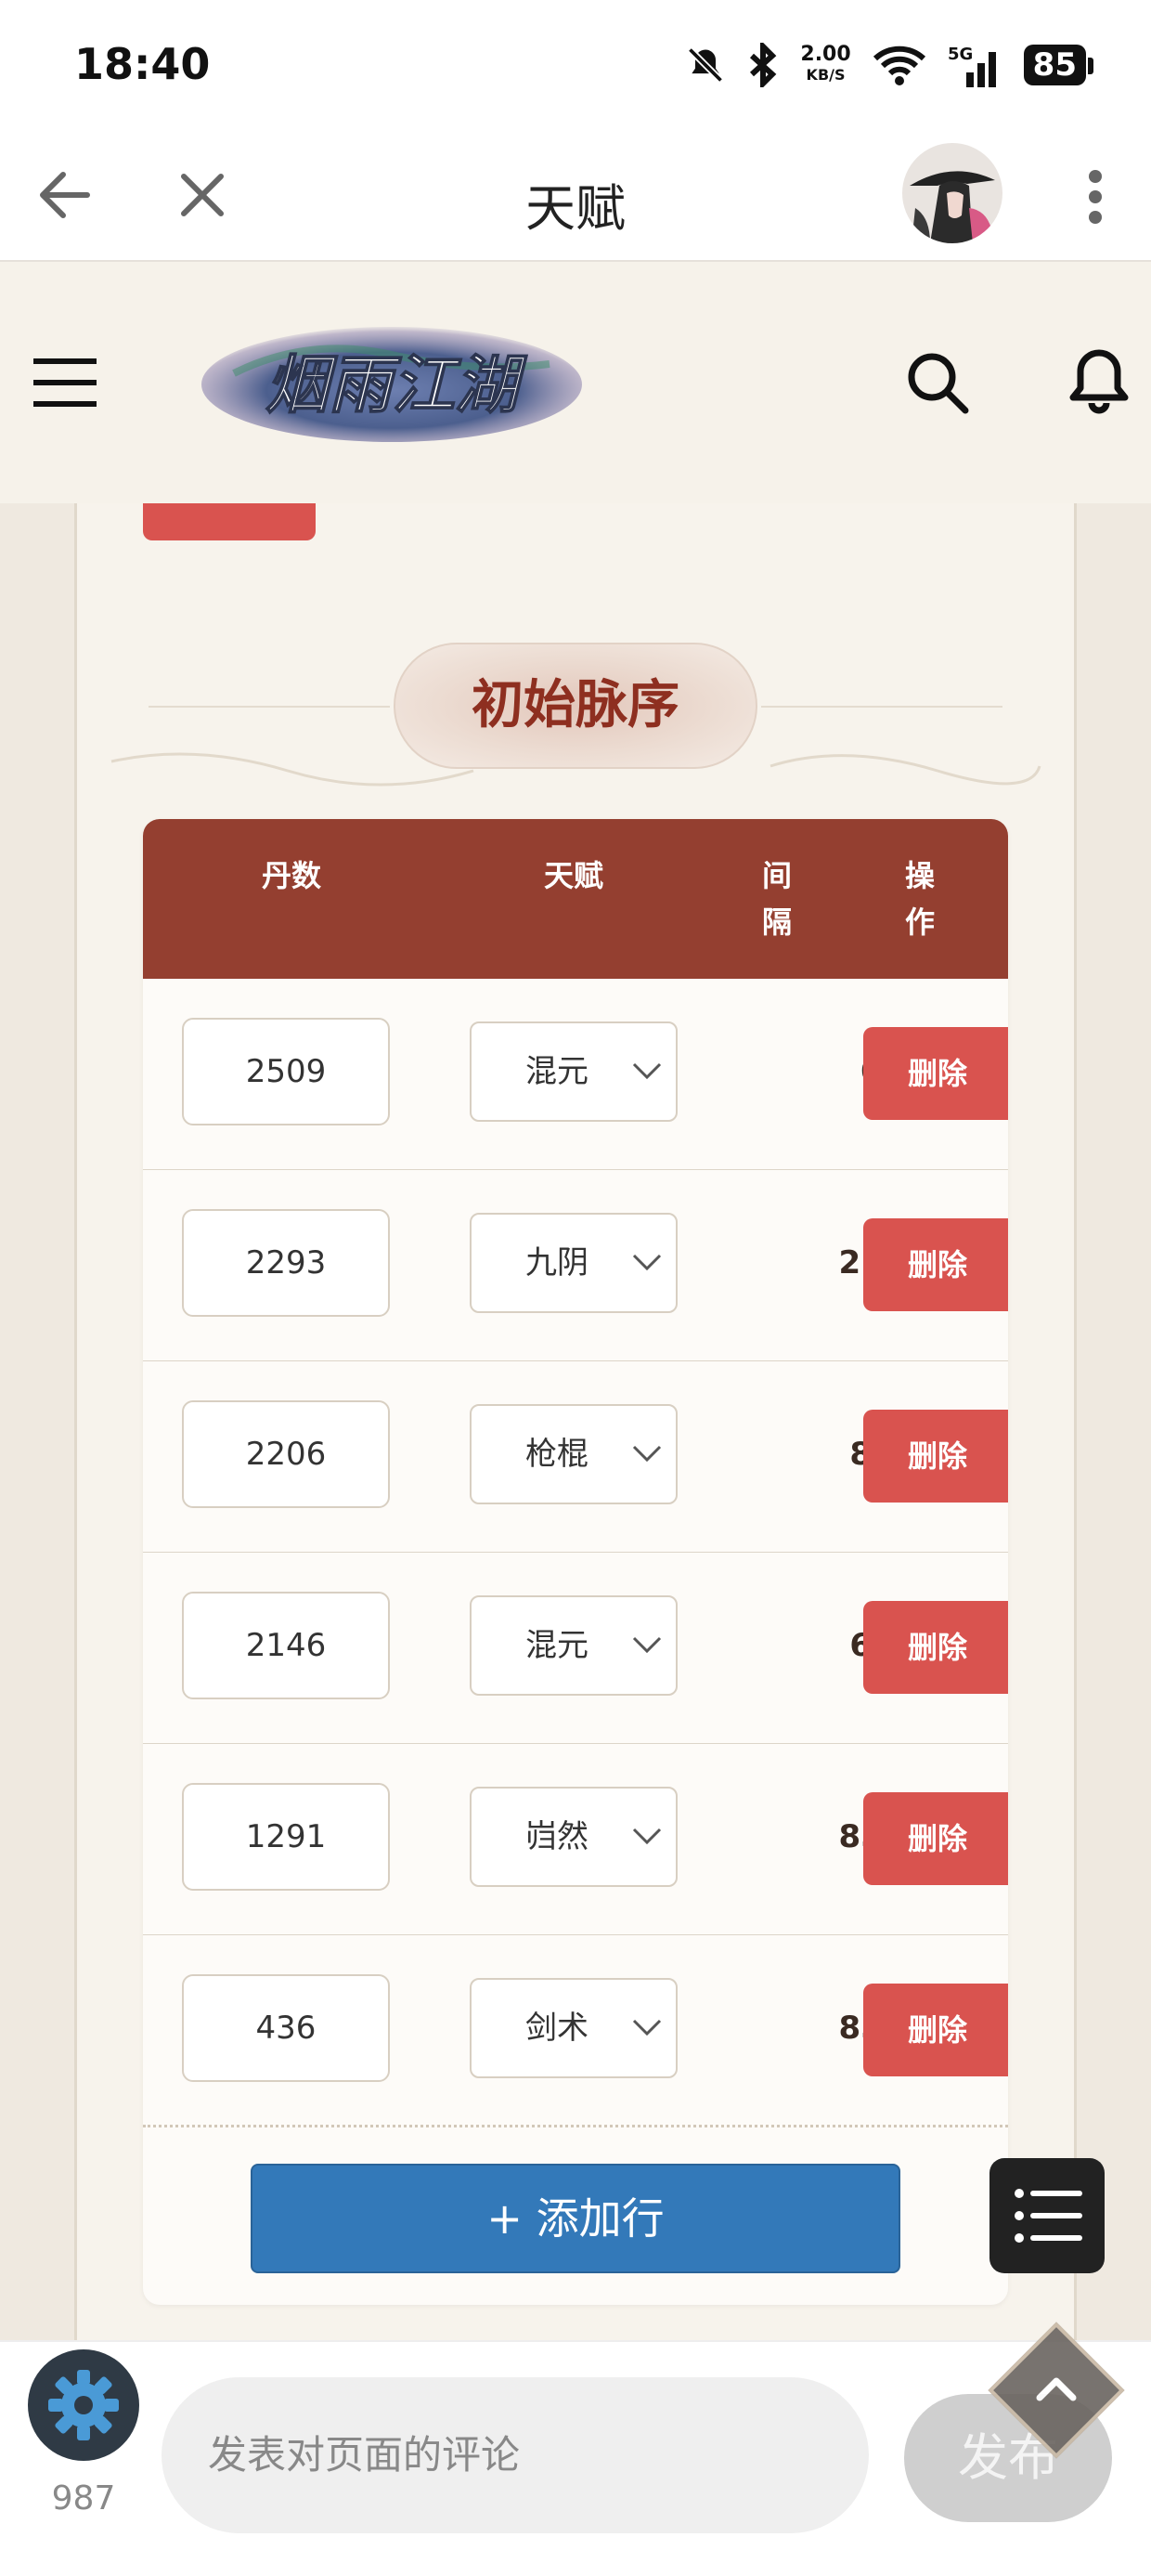 This screenshot has width=1151, height=2576. Describe the element at coordinates (938, 382) in the screenshot. I see `search-icon` at that location.